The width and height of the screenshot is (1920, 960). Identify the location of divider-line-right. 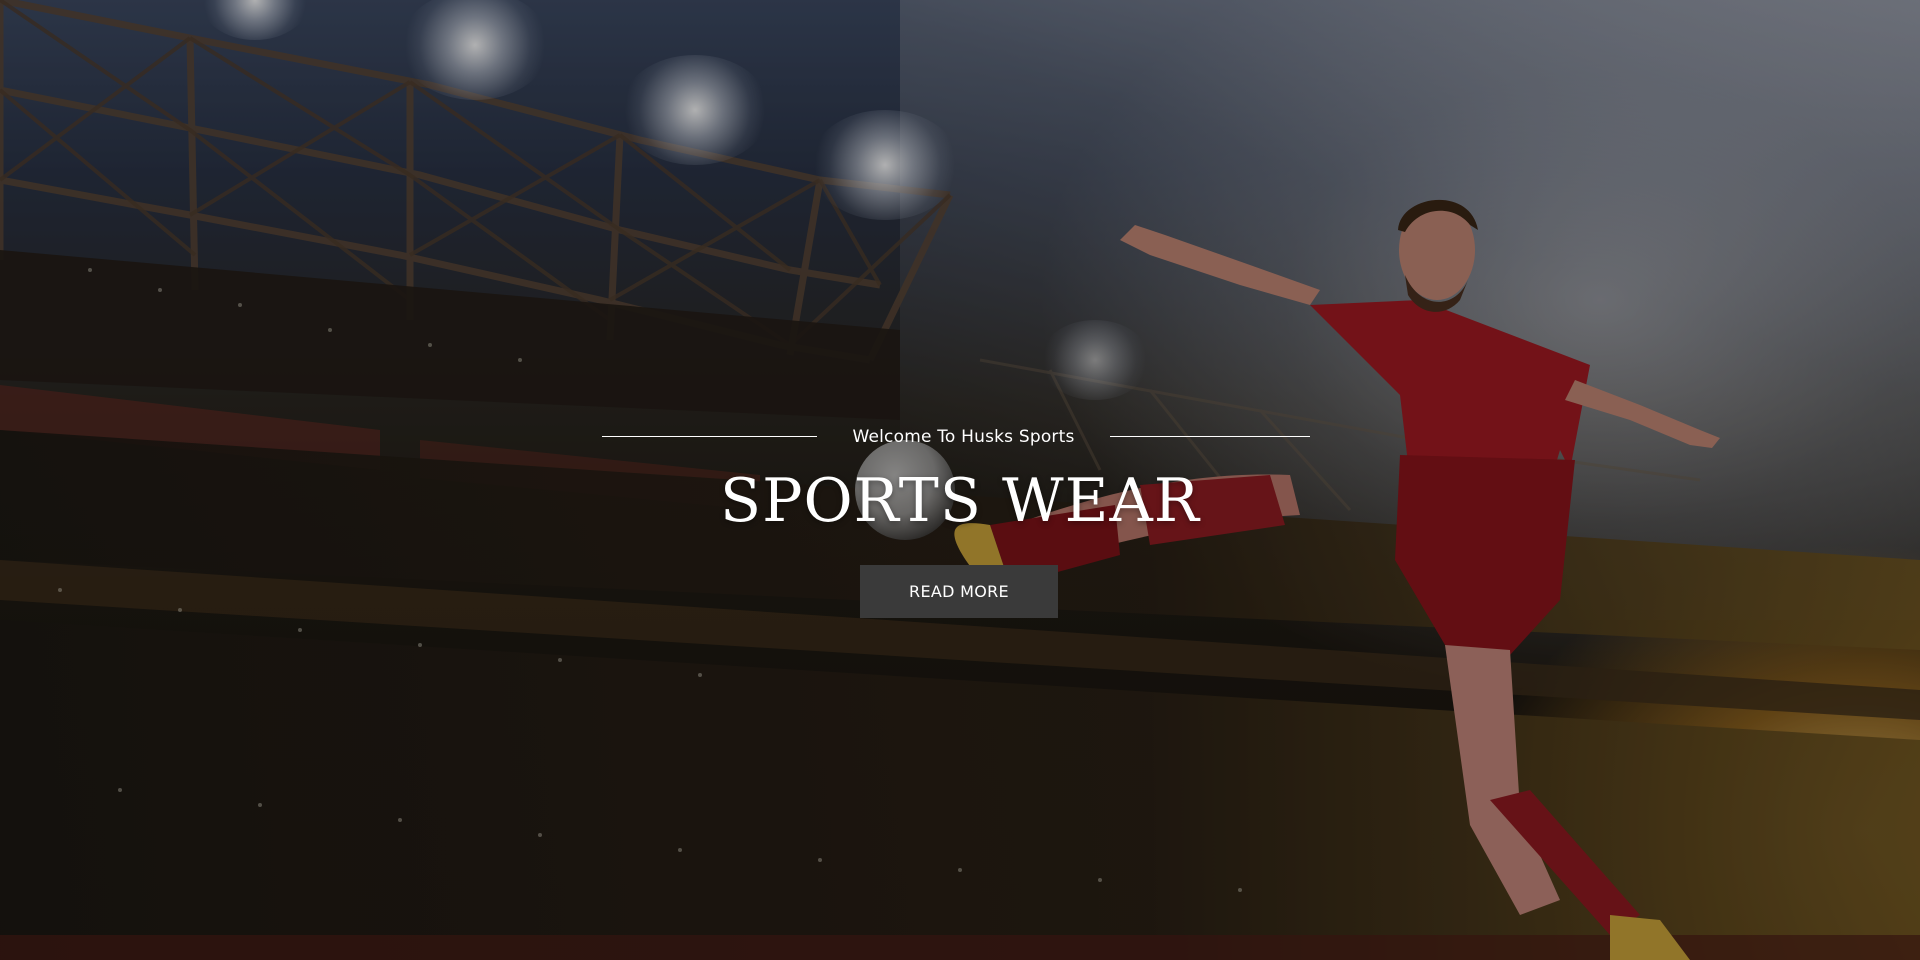
(1210, 436).